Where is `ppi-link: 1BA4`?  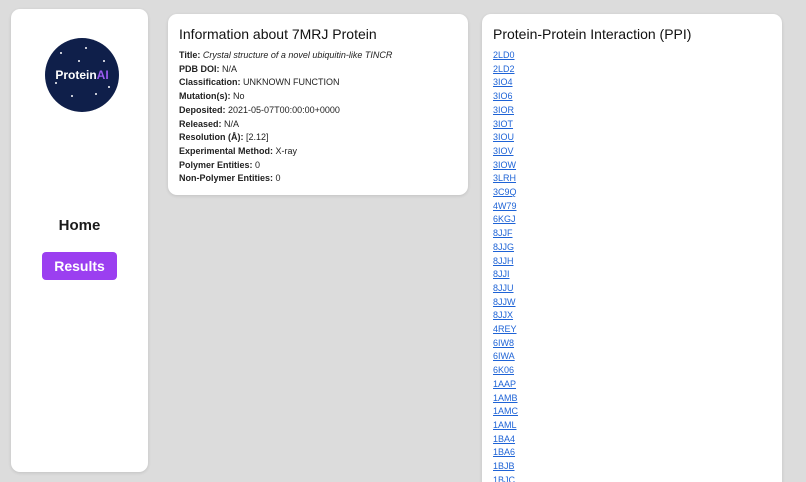
ppi-link: 1BA4 is located at coordinates (504, 439).